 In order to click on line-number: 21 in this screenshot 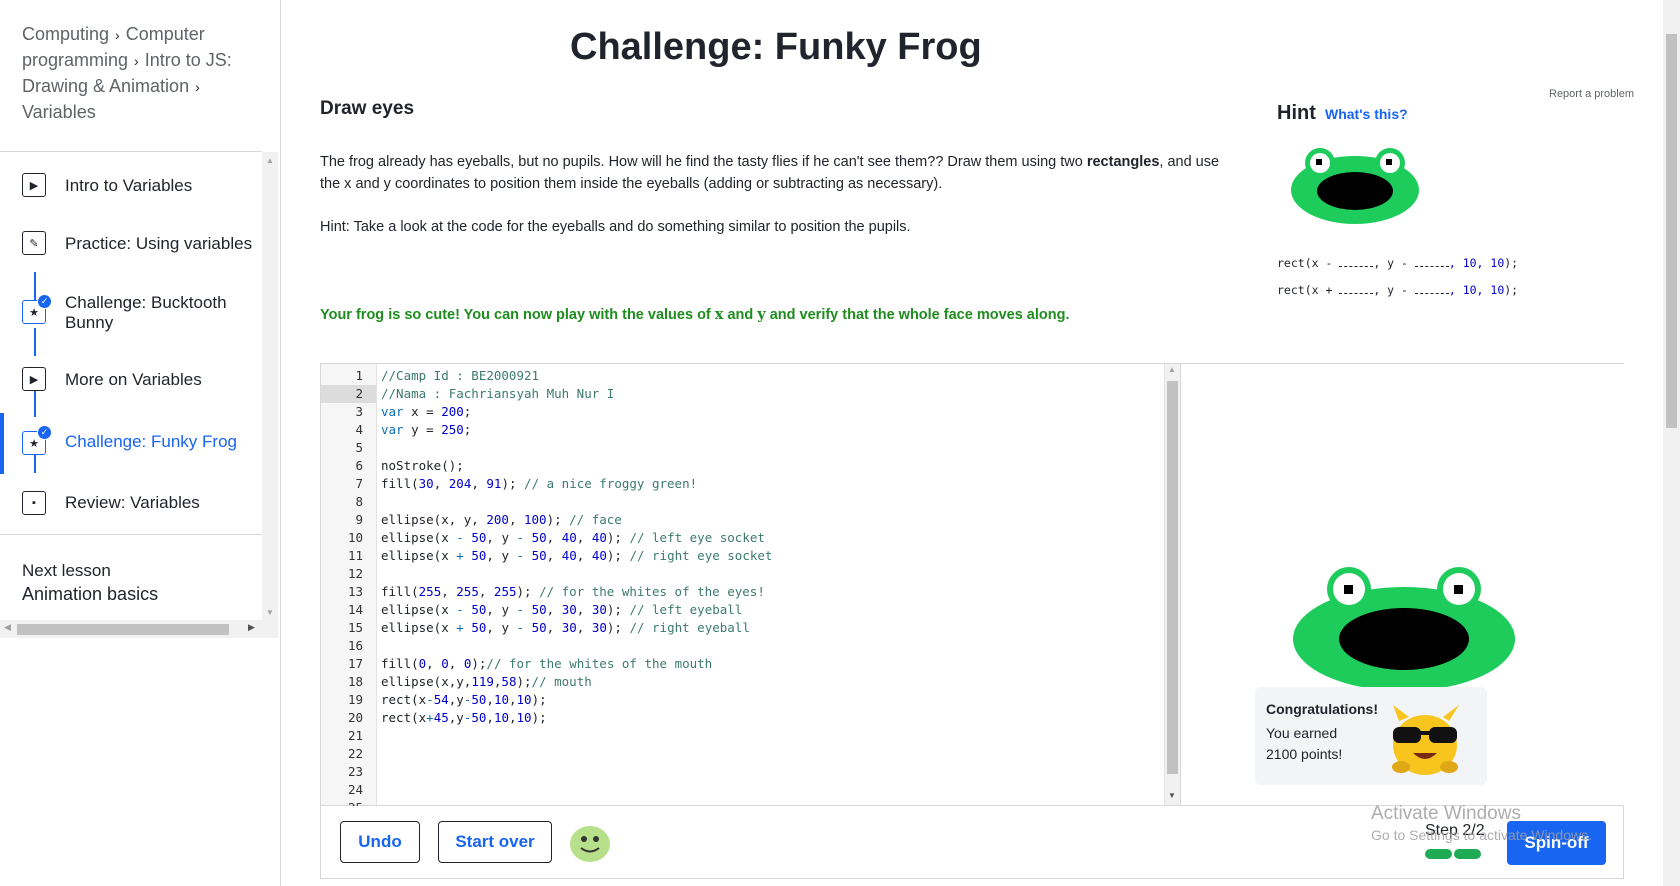, I will do `click(355, 735)`.